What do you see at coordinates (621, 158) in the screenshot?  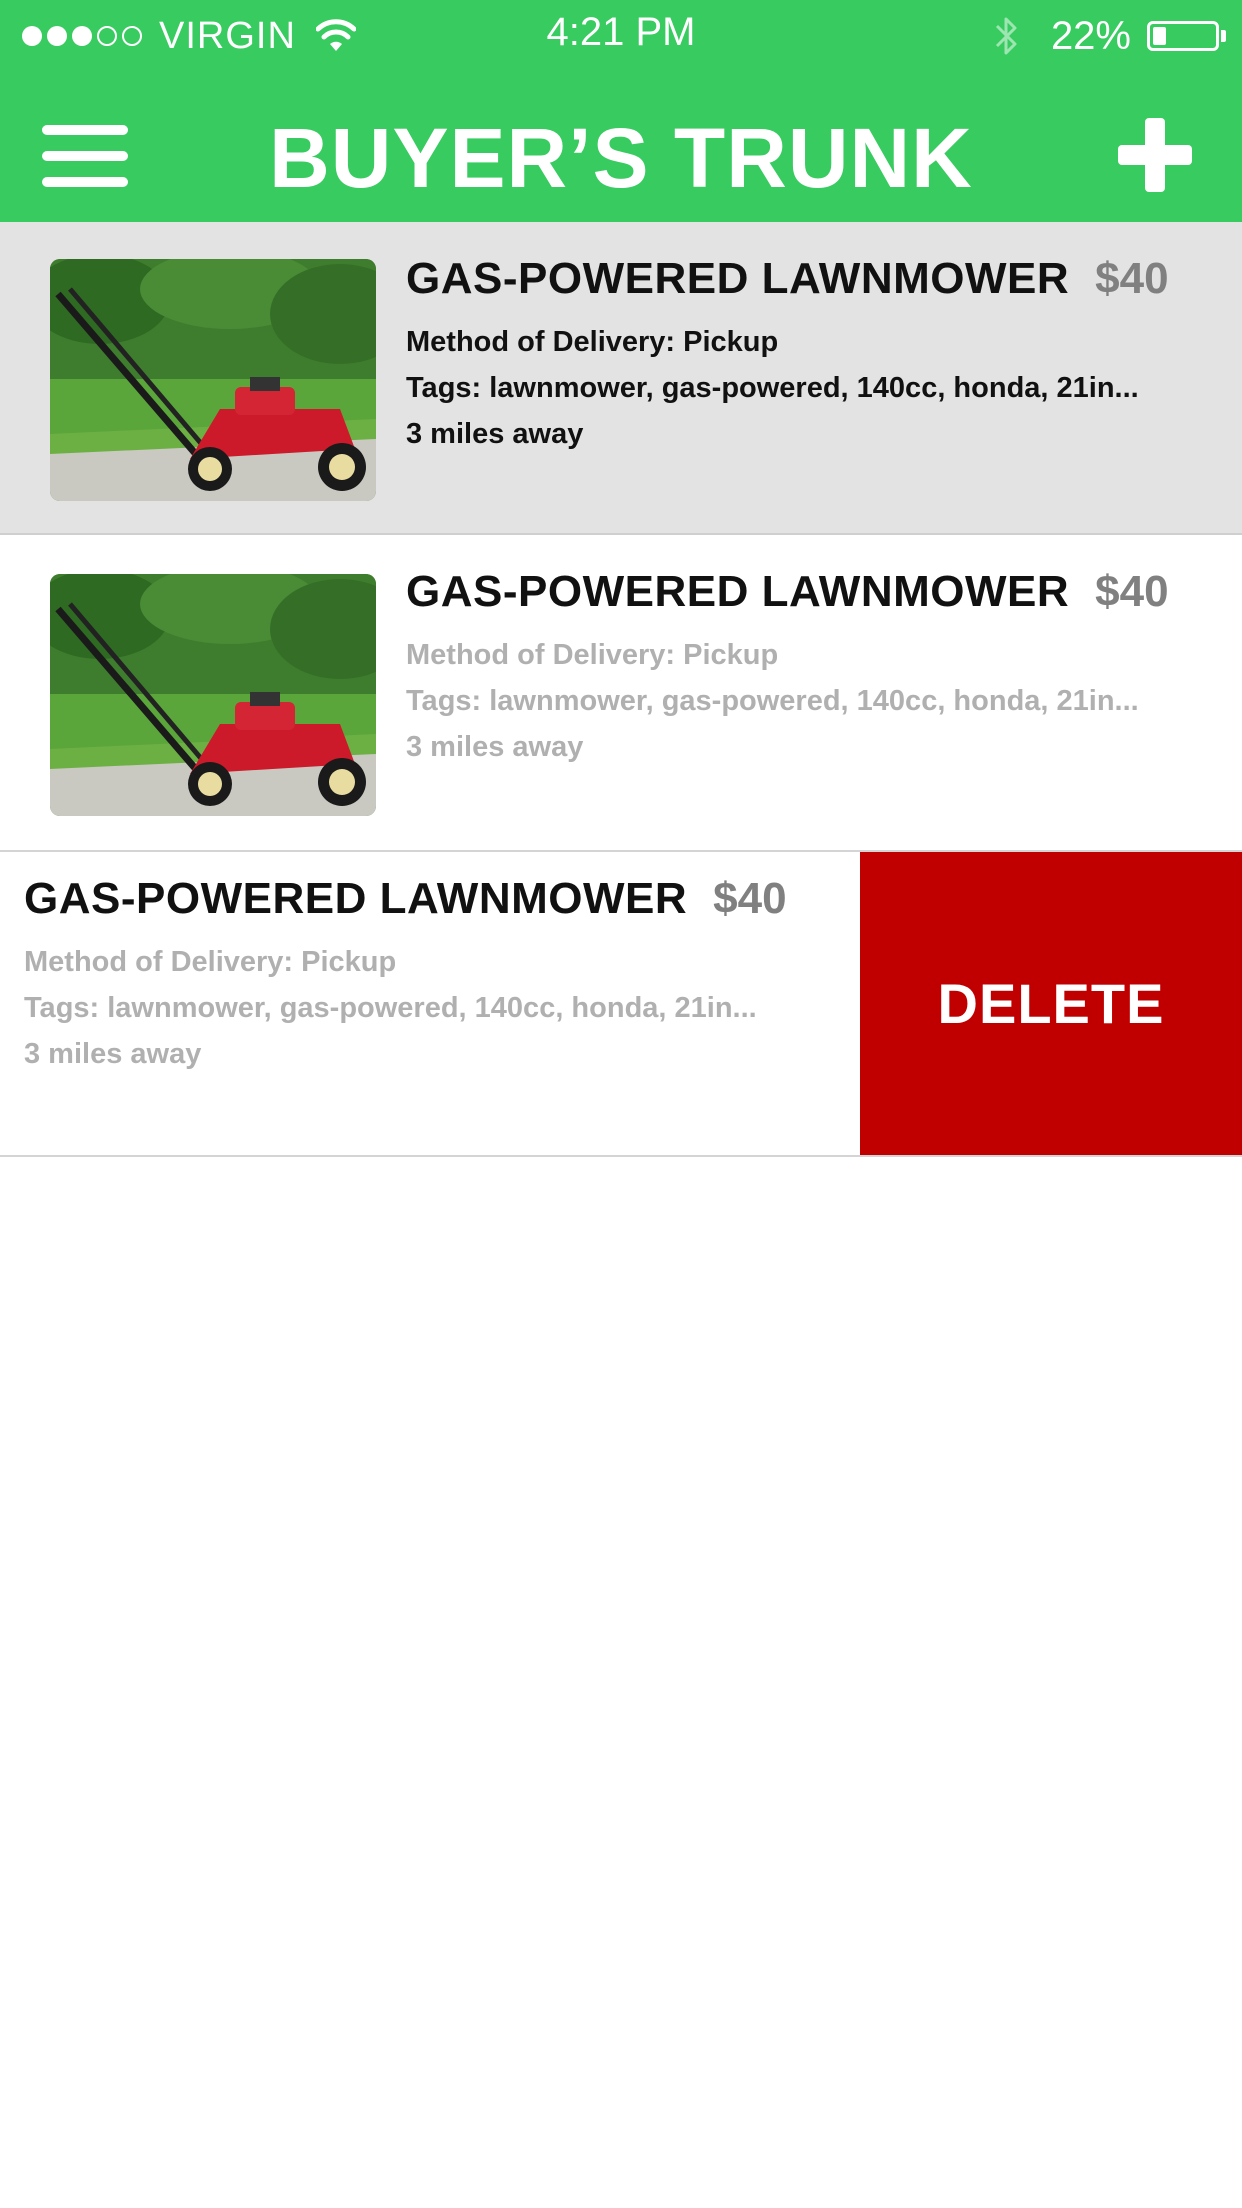 I see `page-title: BUYER’S TRUNK` at bounding box center [621, 158].